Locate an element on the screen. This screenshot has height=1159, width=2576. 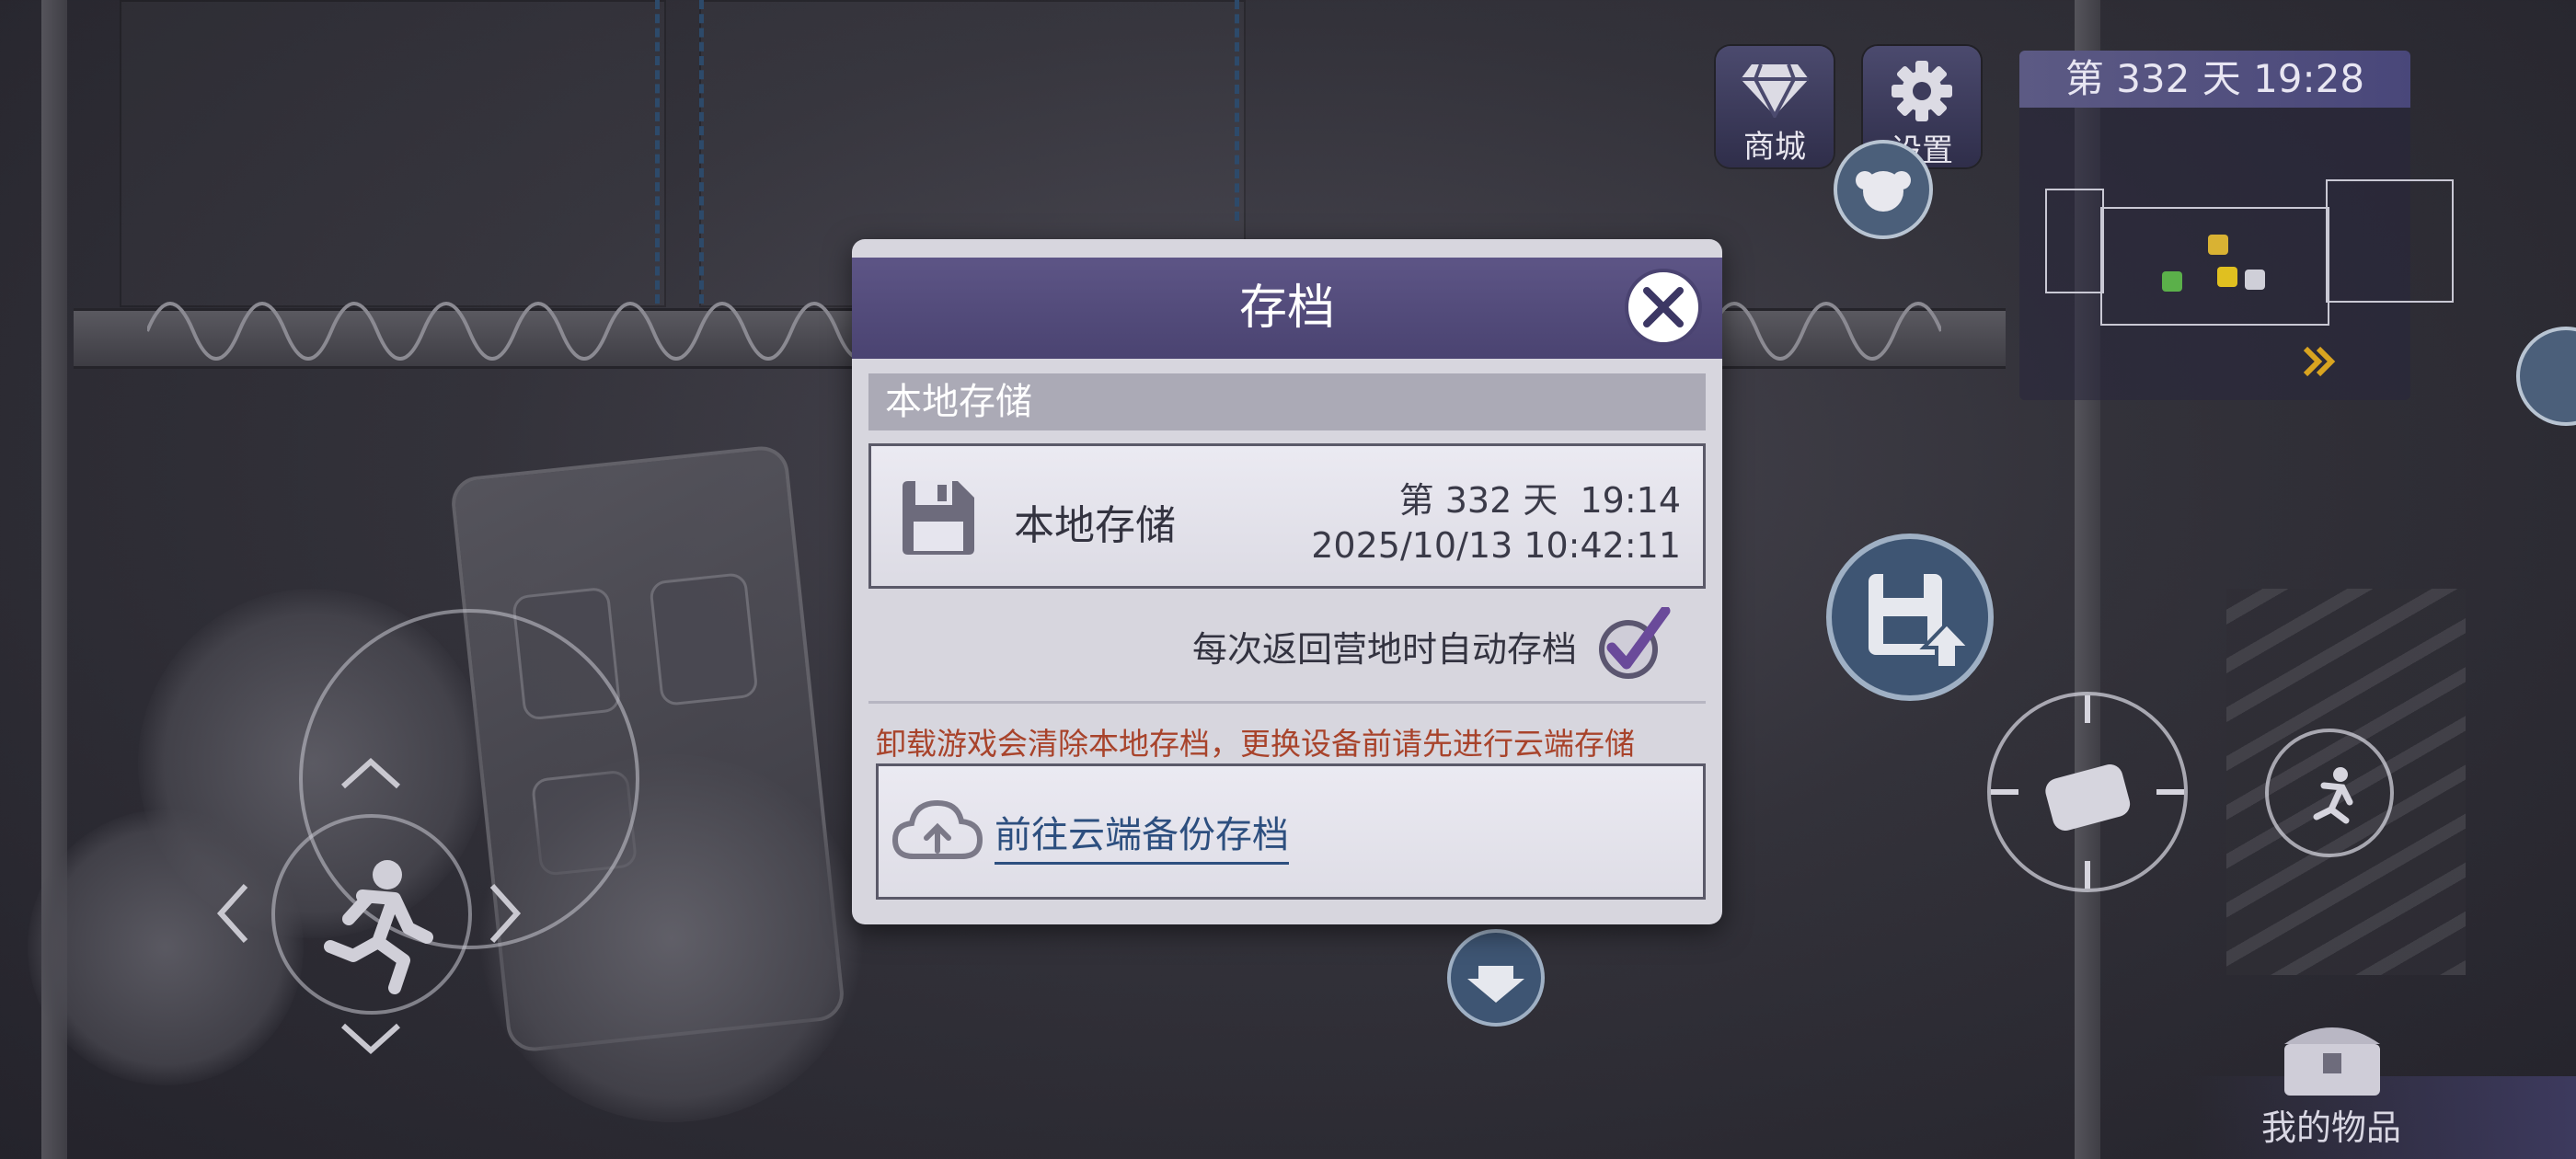
slot-name: 本地存储 is located at coordinates (1095, 525).